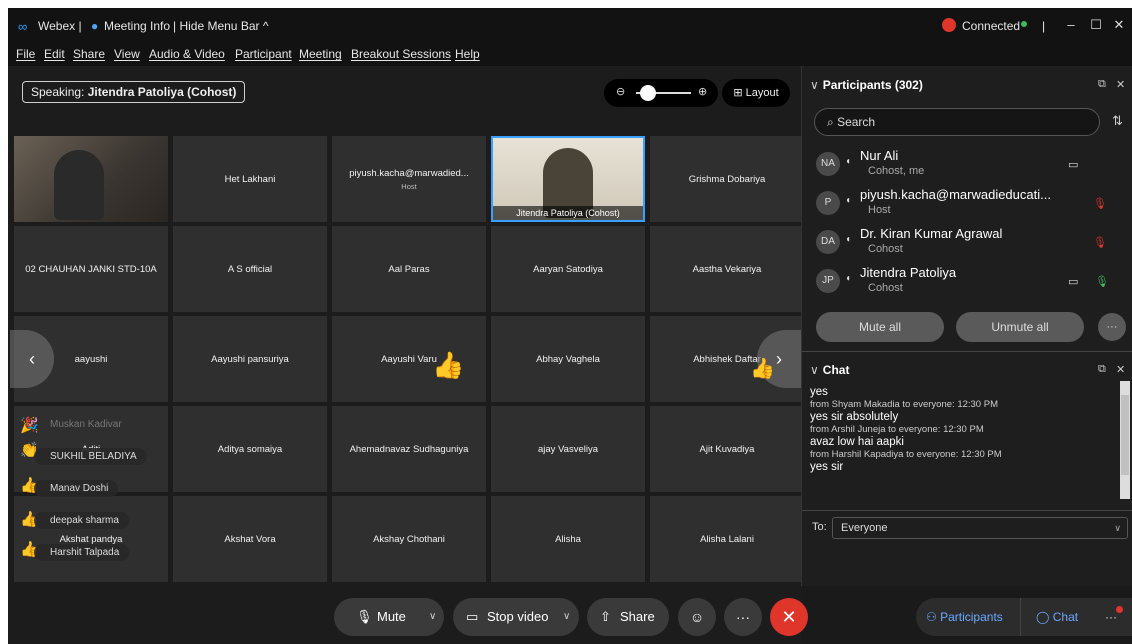 The image size is (1132, 644). Describe the element at coordinates (389, 617) in the screenshot. I see `mute-button: 🎙 Mute ∨` at that location.